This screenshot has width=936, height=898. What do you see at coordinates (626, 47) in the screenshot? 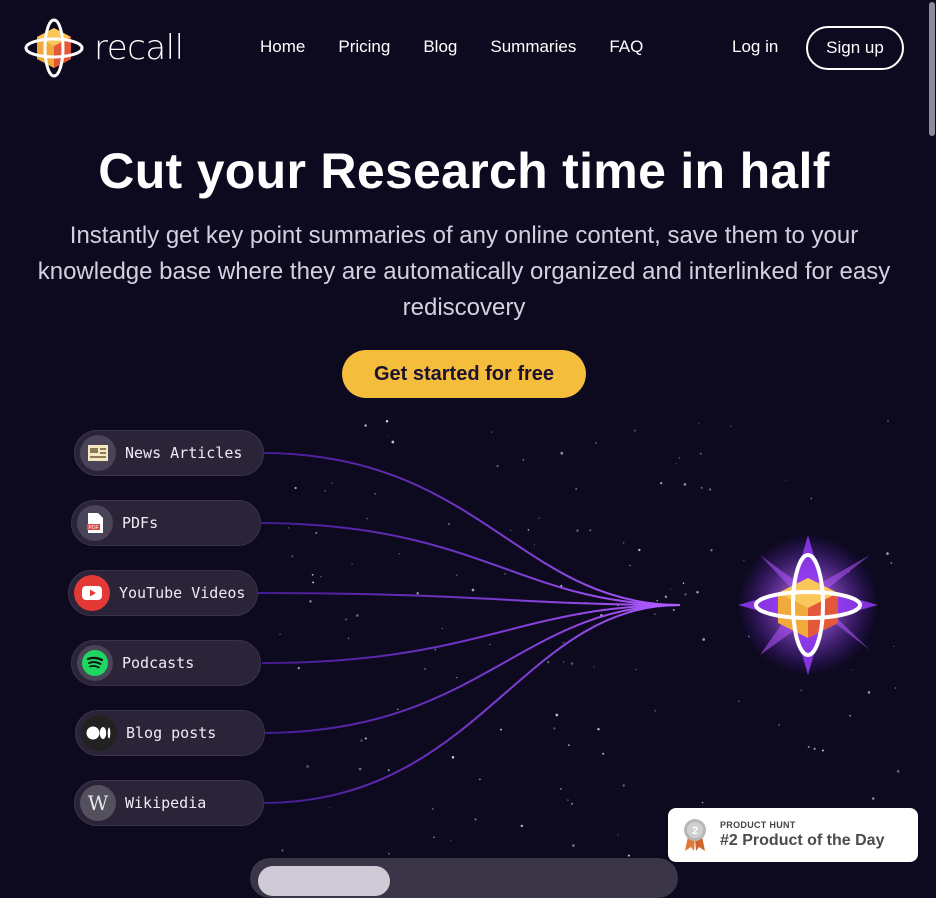
I see `nav-faq: FAQ` at bounding box center [626, 47].